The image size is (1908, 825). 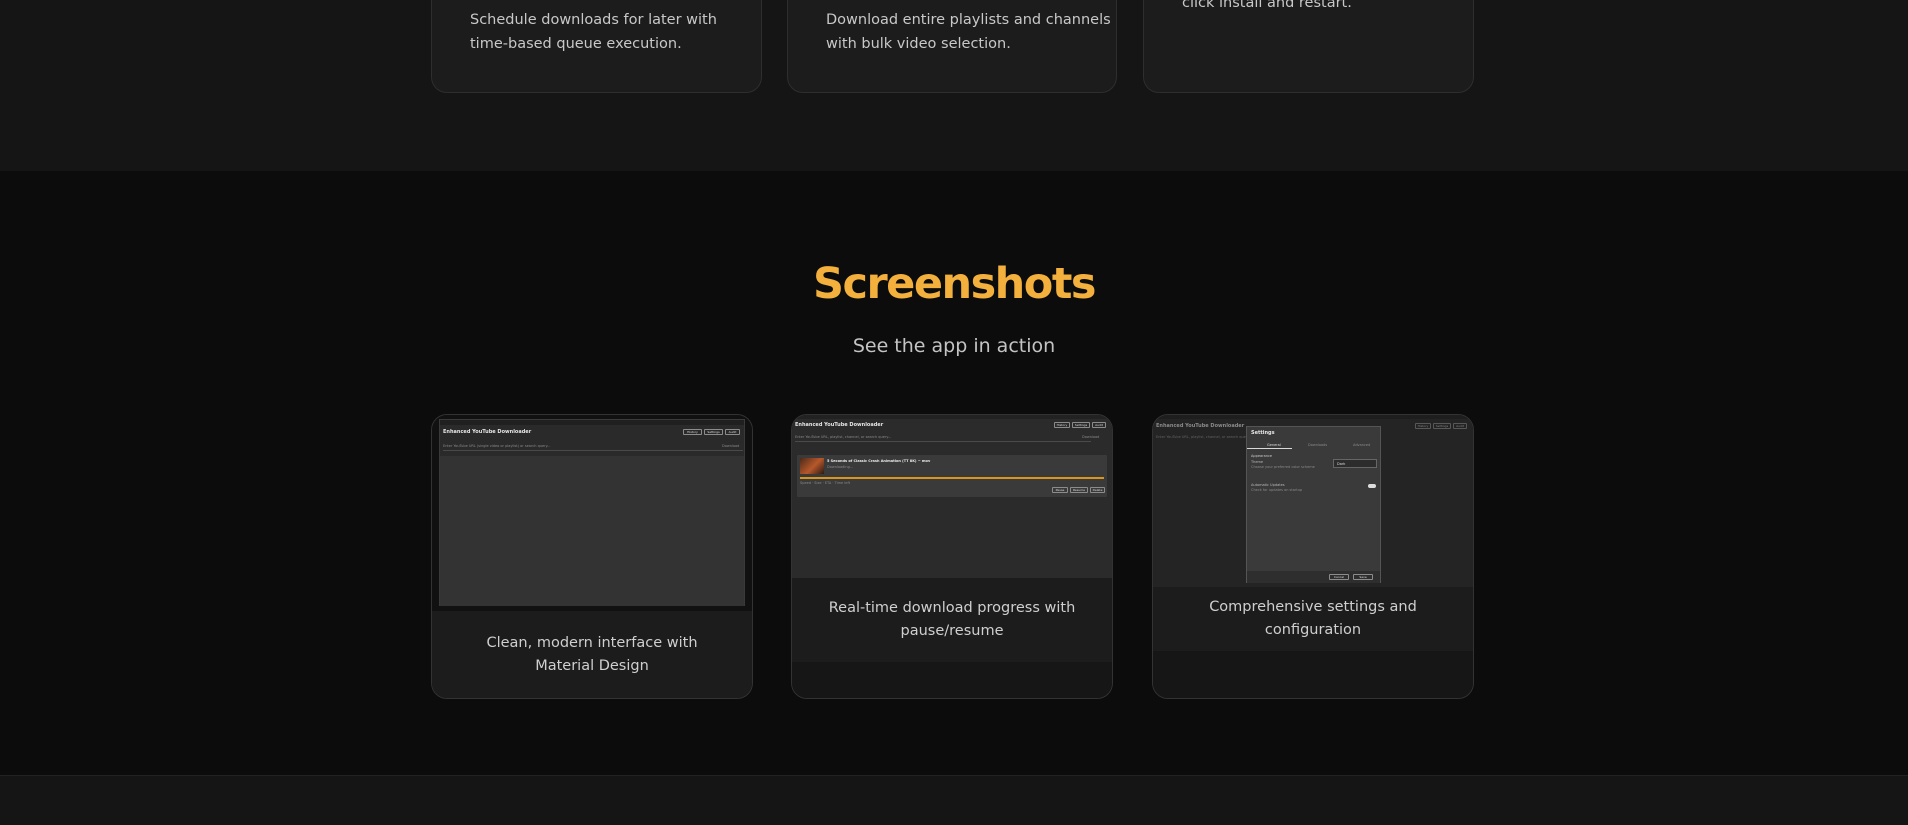 What do you see at coordinates (1263, 433) in the screenshot?
I see `mock-settings-title: Settings` at bounding box center [1263, 433].